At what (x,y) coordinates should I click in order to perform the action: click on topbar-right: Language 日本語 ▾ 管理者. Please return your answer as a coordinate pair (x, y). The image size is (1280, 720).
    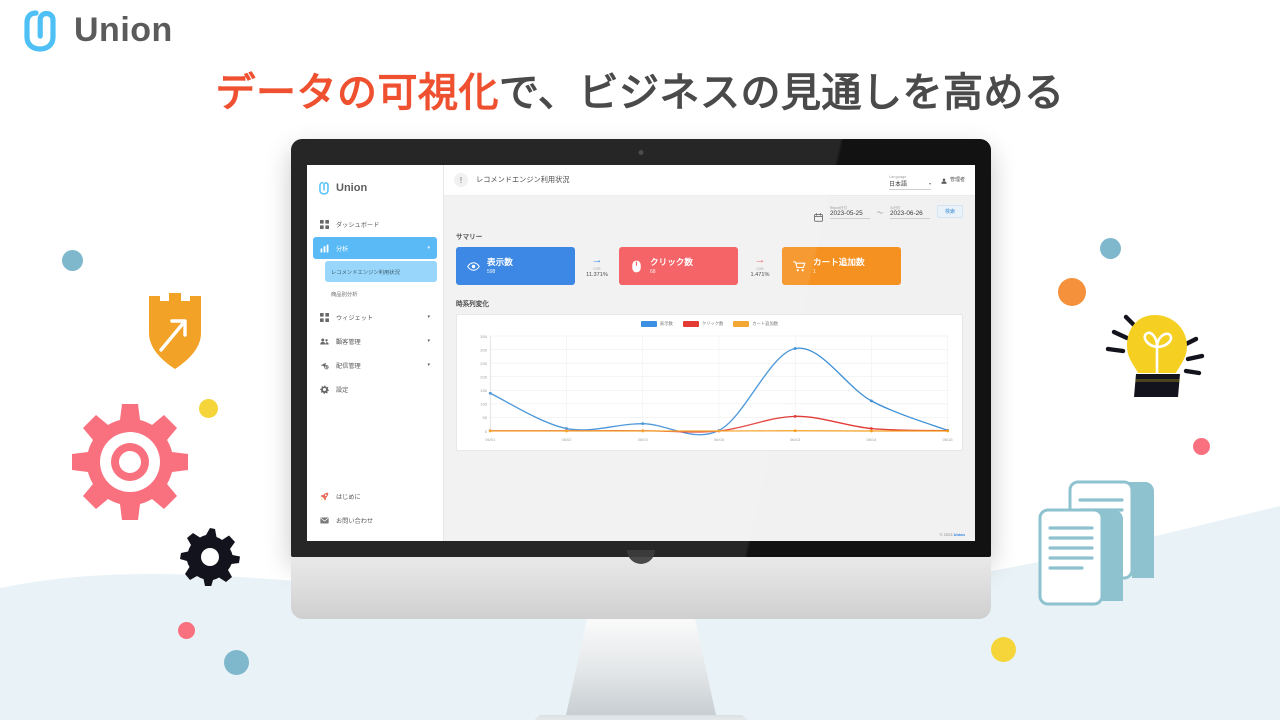
    Looking at the image, I should click on (926, 180).